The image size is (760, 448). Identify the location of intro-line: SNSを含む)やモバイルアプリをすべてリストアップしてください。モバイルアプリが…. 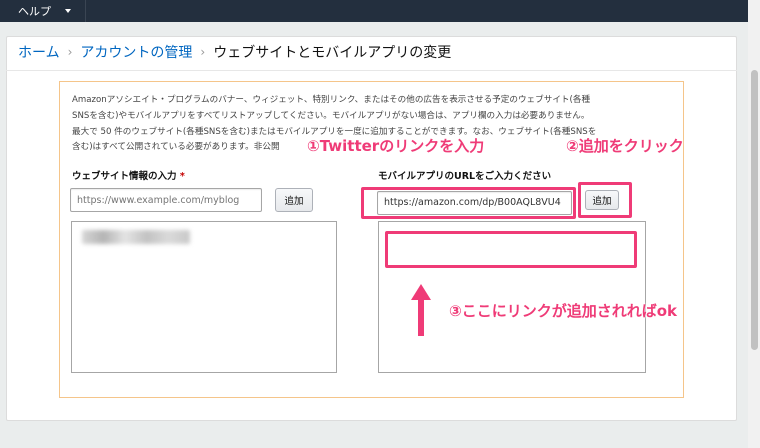
(331, 115).